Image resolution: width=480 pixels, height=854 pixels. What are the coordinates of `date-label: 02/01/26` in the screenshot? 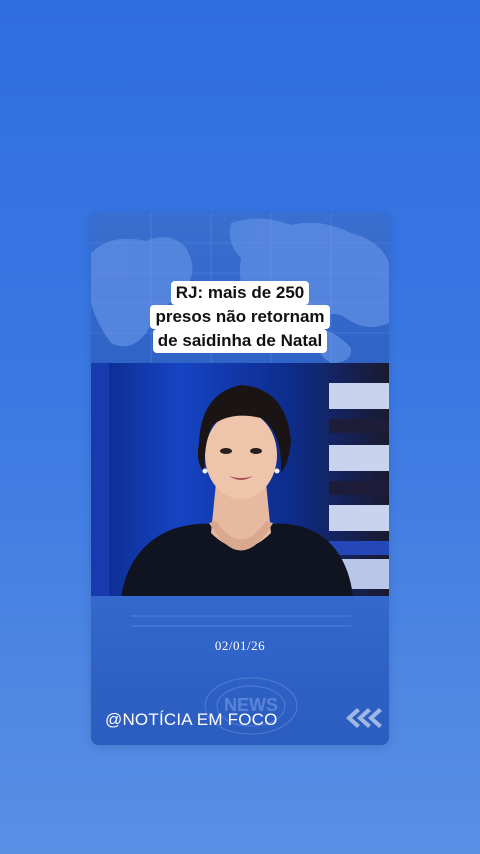 It's located at (240, 645).